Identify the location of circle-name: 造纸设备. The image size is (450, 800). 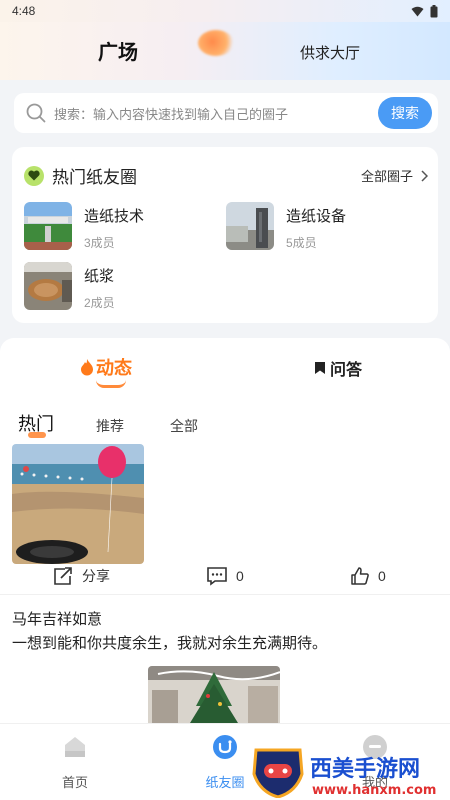
(316, 216).